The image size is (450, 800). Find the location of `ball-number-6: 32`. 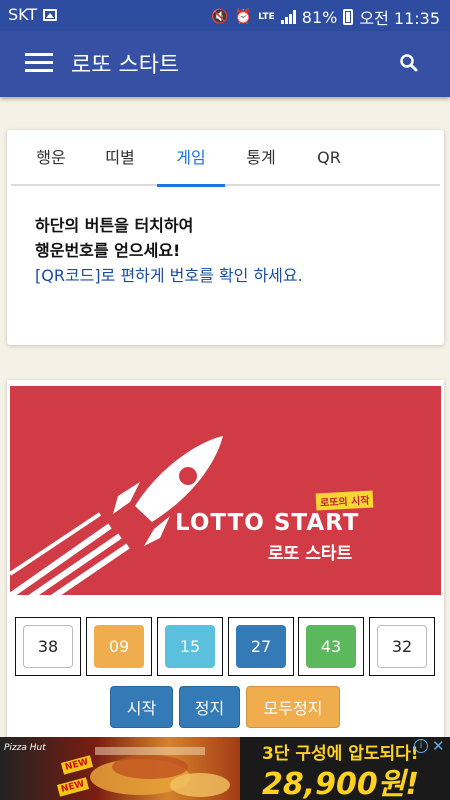

ball-number-6: 32 is located at coordinates (402, 646).